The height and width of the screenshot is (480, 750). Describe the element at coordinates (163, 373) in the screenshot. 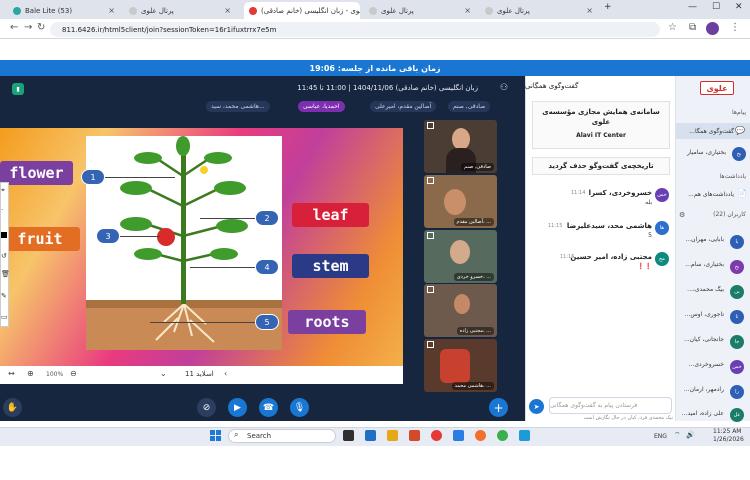

I see `chevron-down-icon: ⌄` at that location.